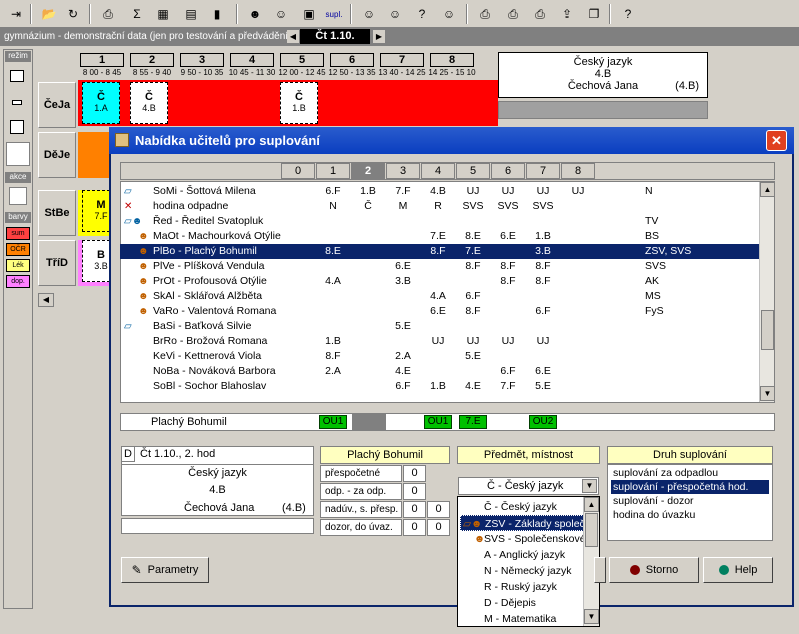  Describe the element at coordinates (690, 455) in the screenshot. I see `type-panel-title: Druh suplování` at that location.